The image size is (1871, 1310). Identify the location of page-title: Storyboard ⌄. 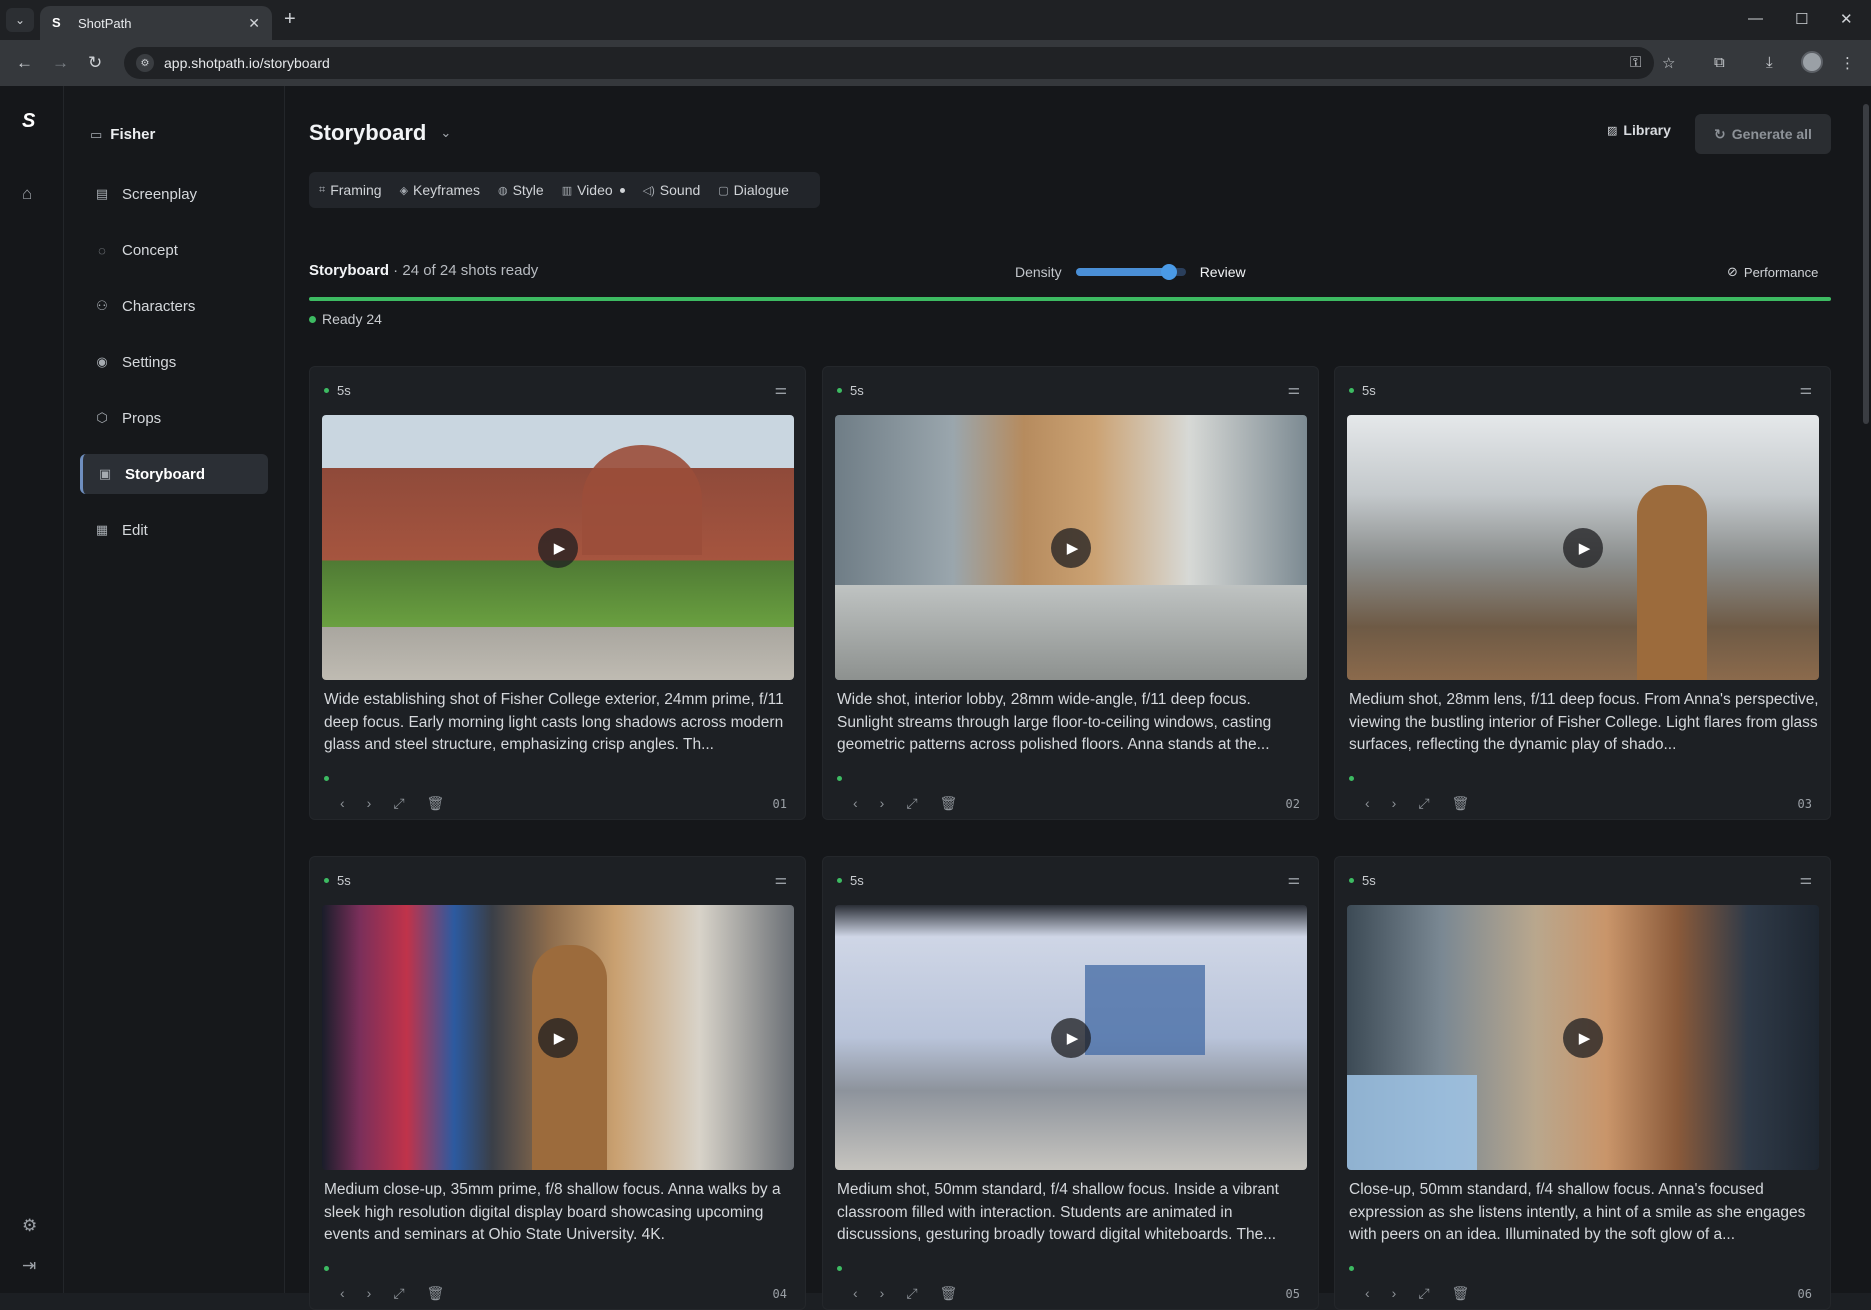
(380, 133).